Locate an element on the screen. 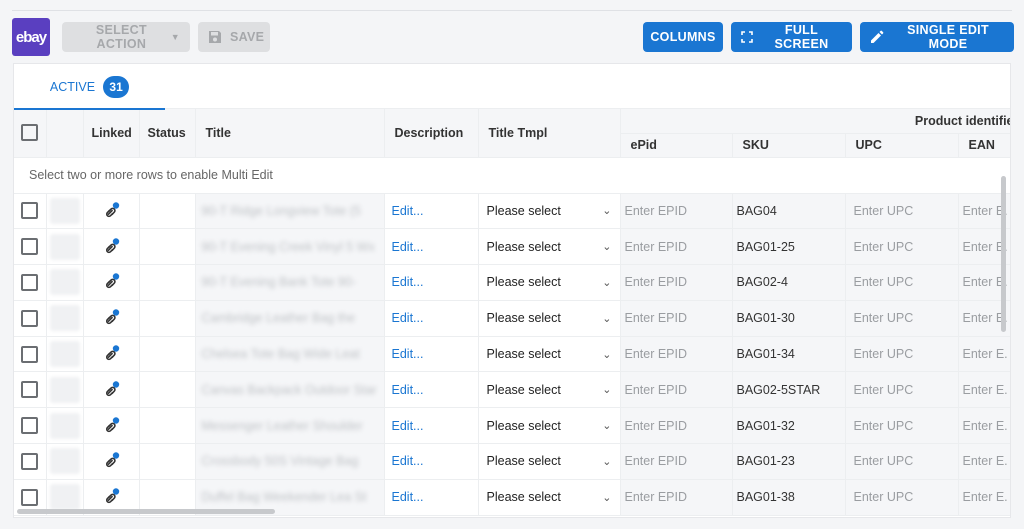 The width and height of the screenshot is (1024, 529). upc-header: UPC is located at coordinates (902, 145).